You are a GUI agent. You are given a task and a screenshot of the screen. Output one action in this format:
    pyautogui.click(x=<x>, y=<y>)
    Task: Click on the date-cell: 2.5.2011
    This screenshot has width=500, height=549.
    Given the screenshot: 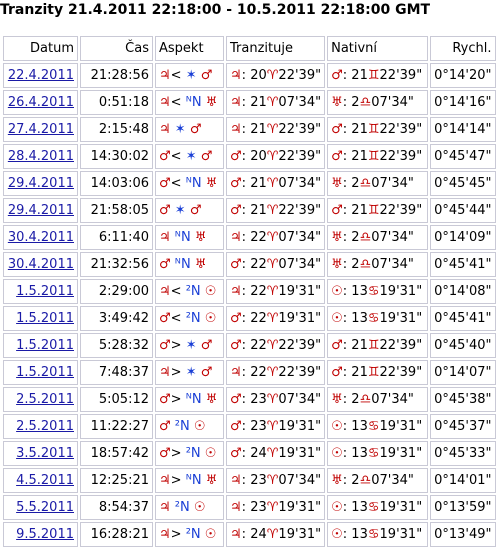 What is the action you would take?
    pyautogui.click(x=40, y=426)
    